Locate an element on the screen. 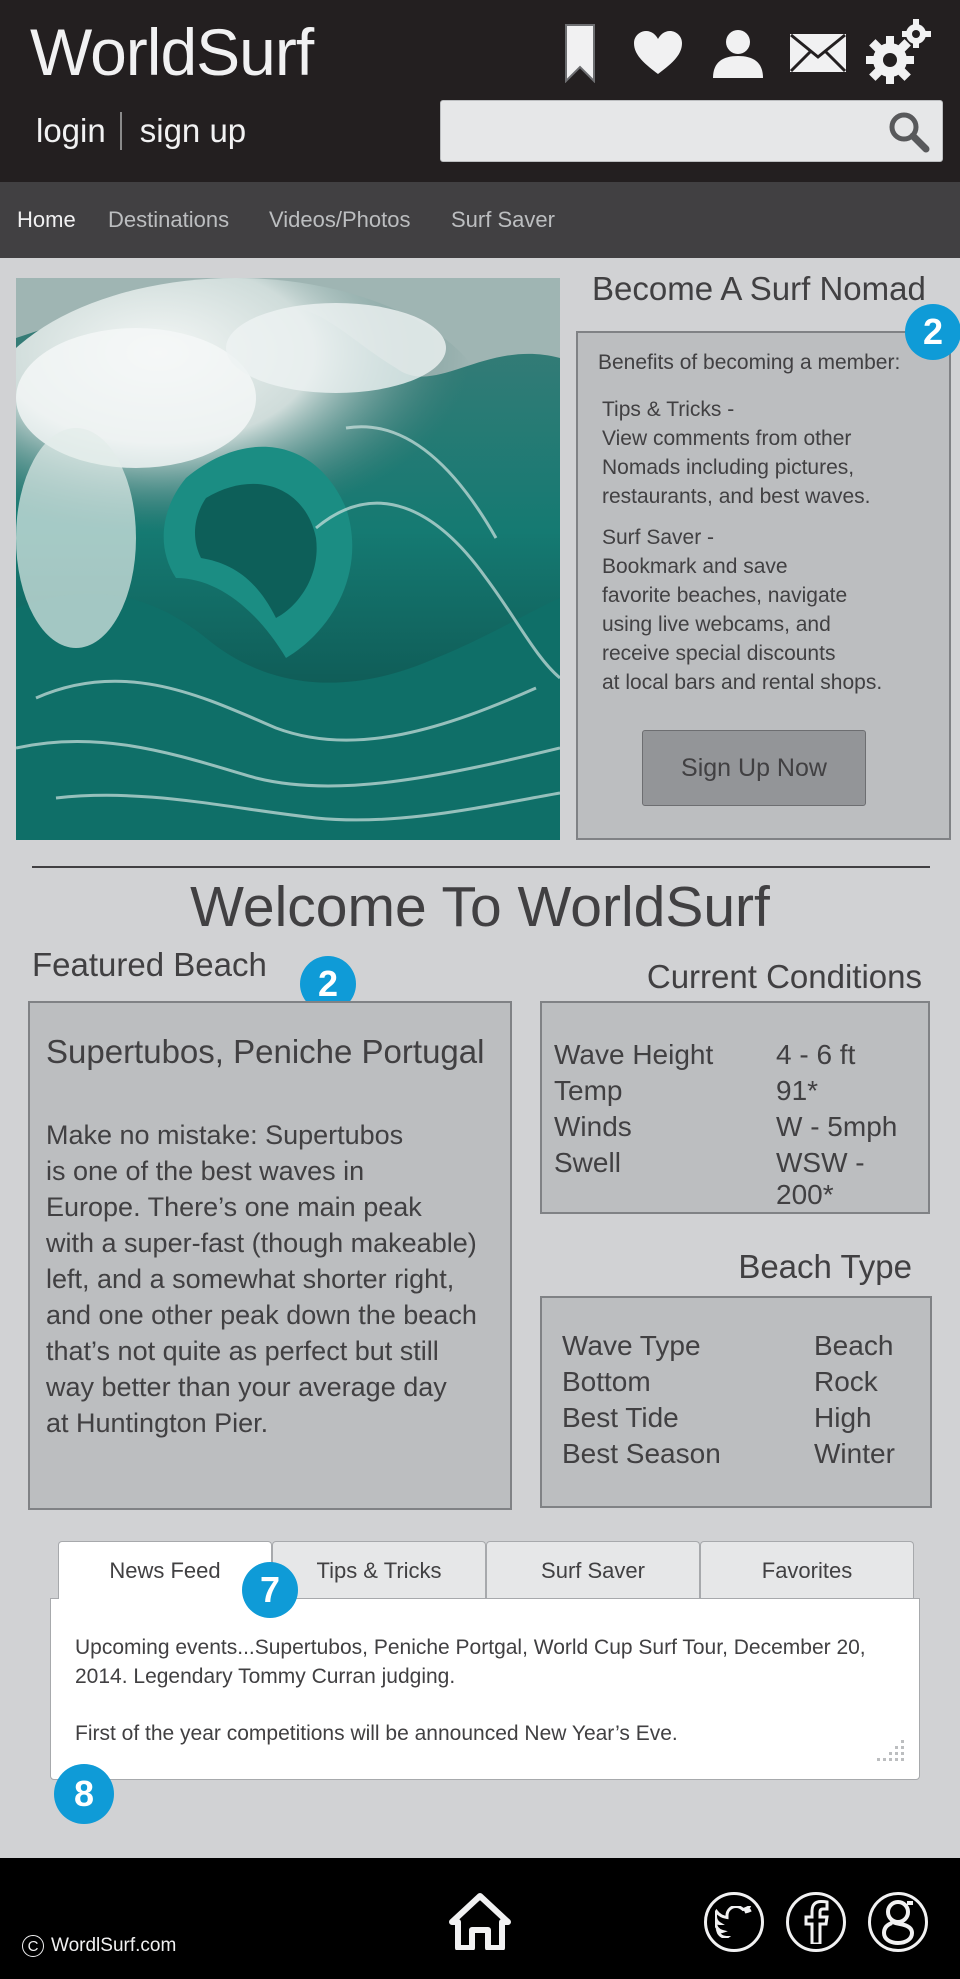 This screenshot has height=1979, width=960. beach-type-label: Bottom is located at coordinates (606, 1381).